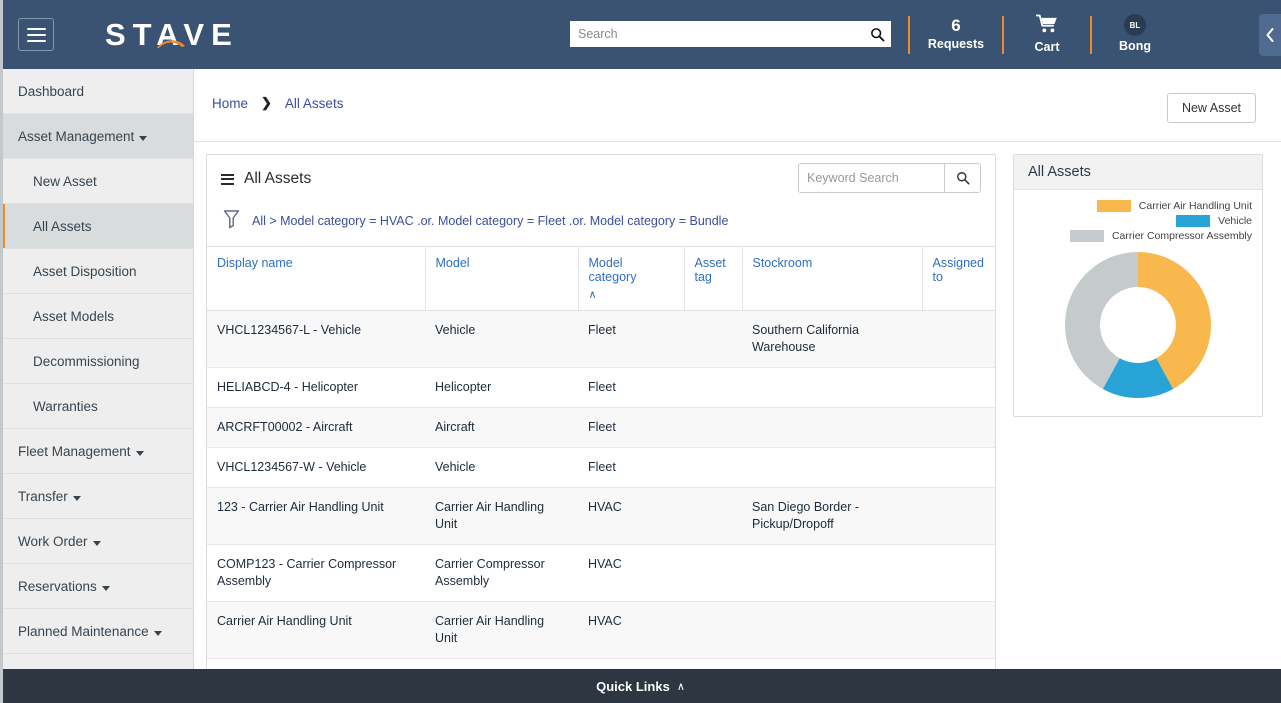 This screenshot has width=1281, height=703. I want to click on cell-display-name: Carrier Air Handling Unit, so click(316, 630).